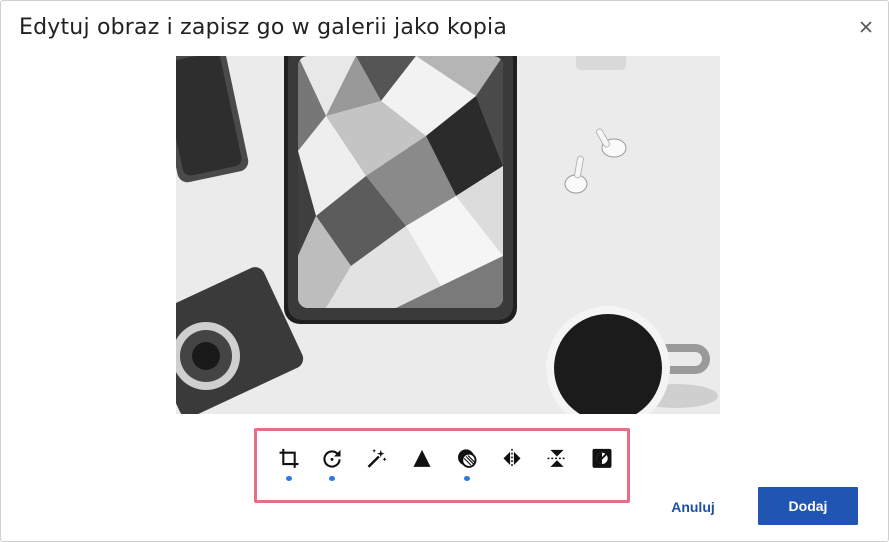 The width and height of the screenshot is (889, 542). Describe the element at coordinates (422, 458) in the screenshot. I see `sharpen-triangle-icon` at that location.